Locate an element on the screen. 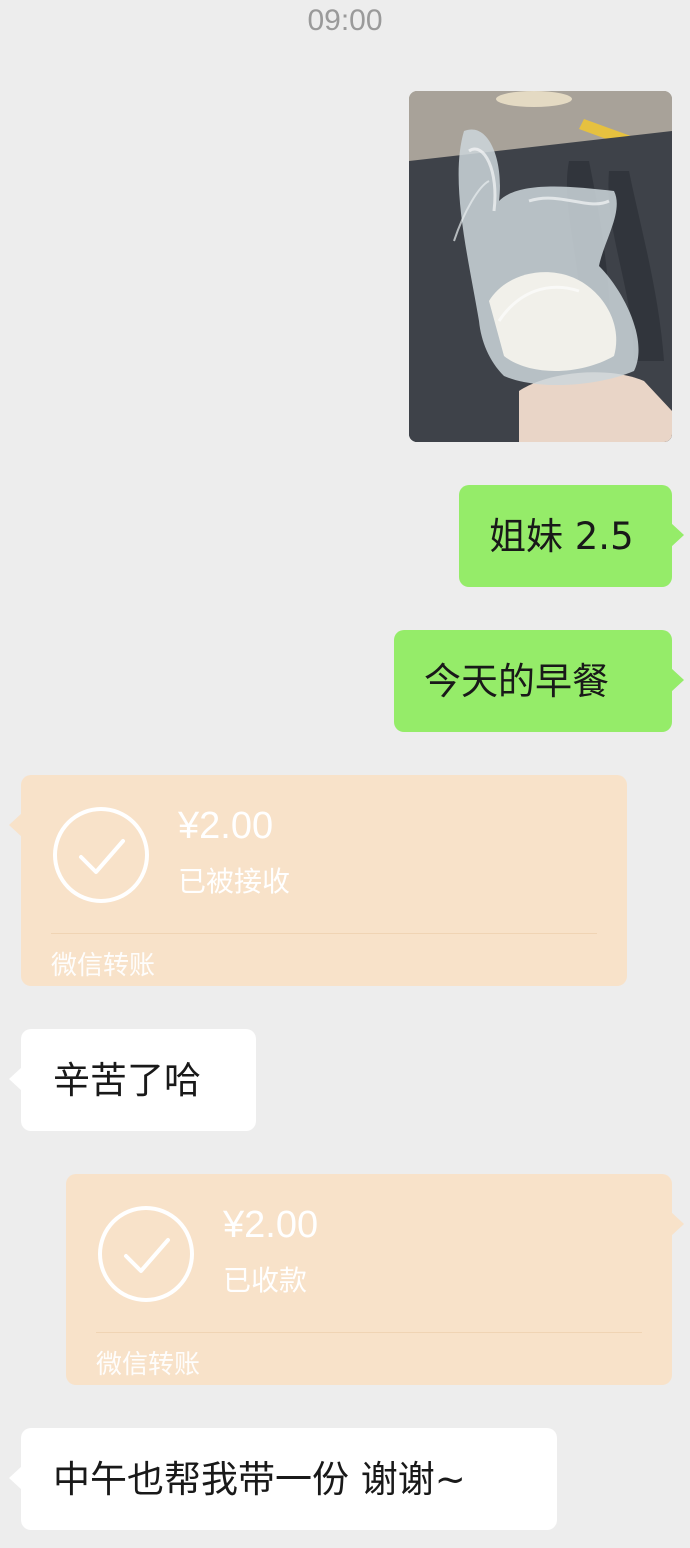 The width and height of the screenshot is (690, 1548). message-text: 中午也帮我带一份 谢谢~ is located at coordinates (259, 1479).